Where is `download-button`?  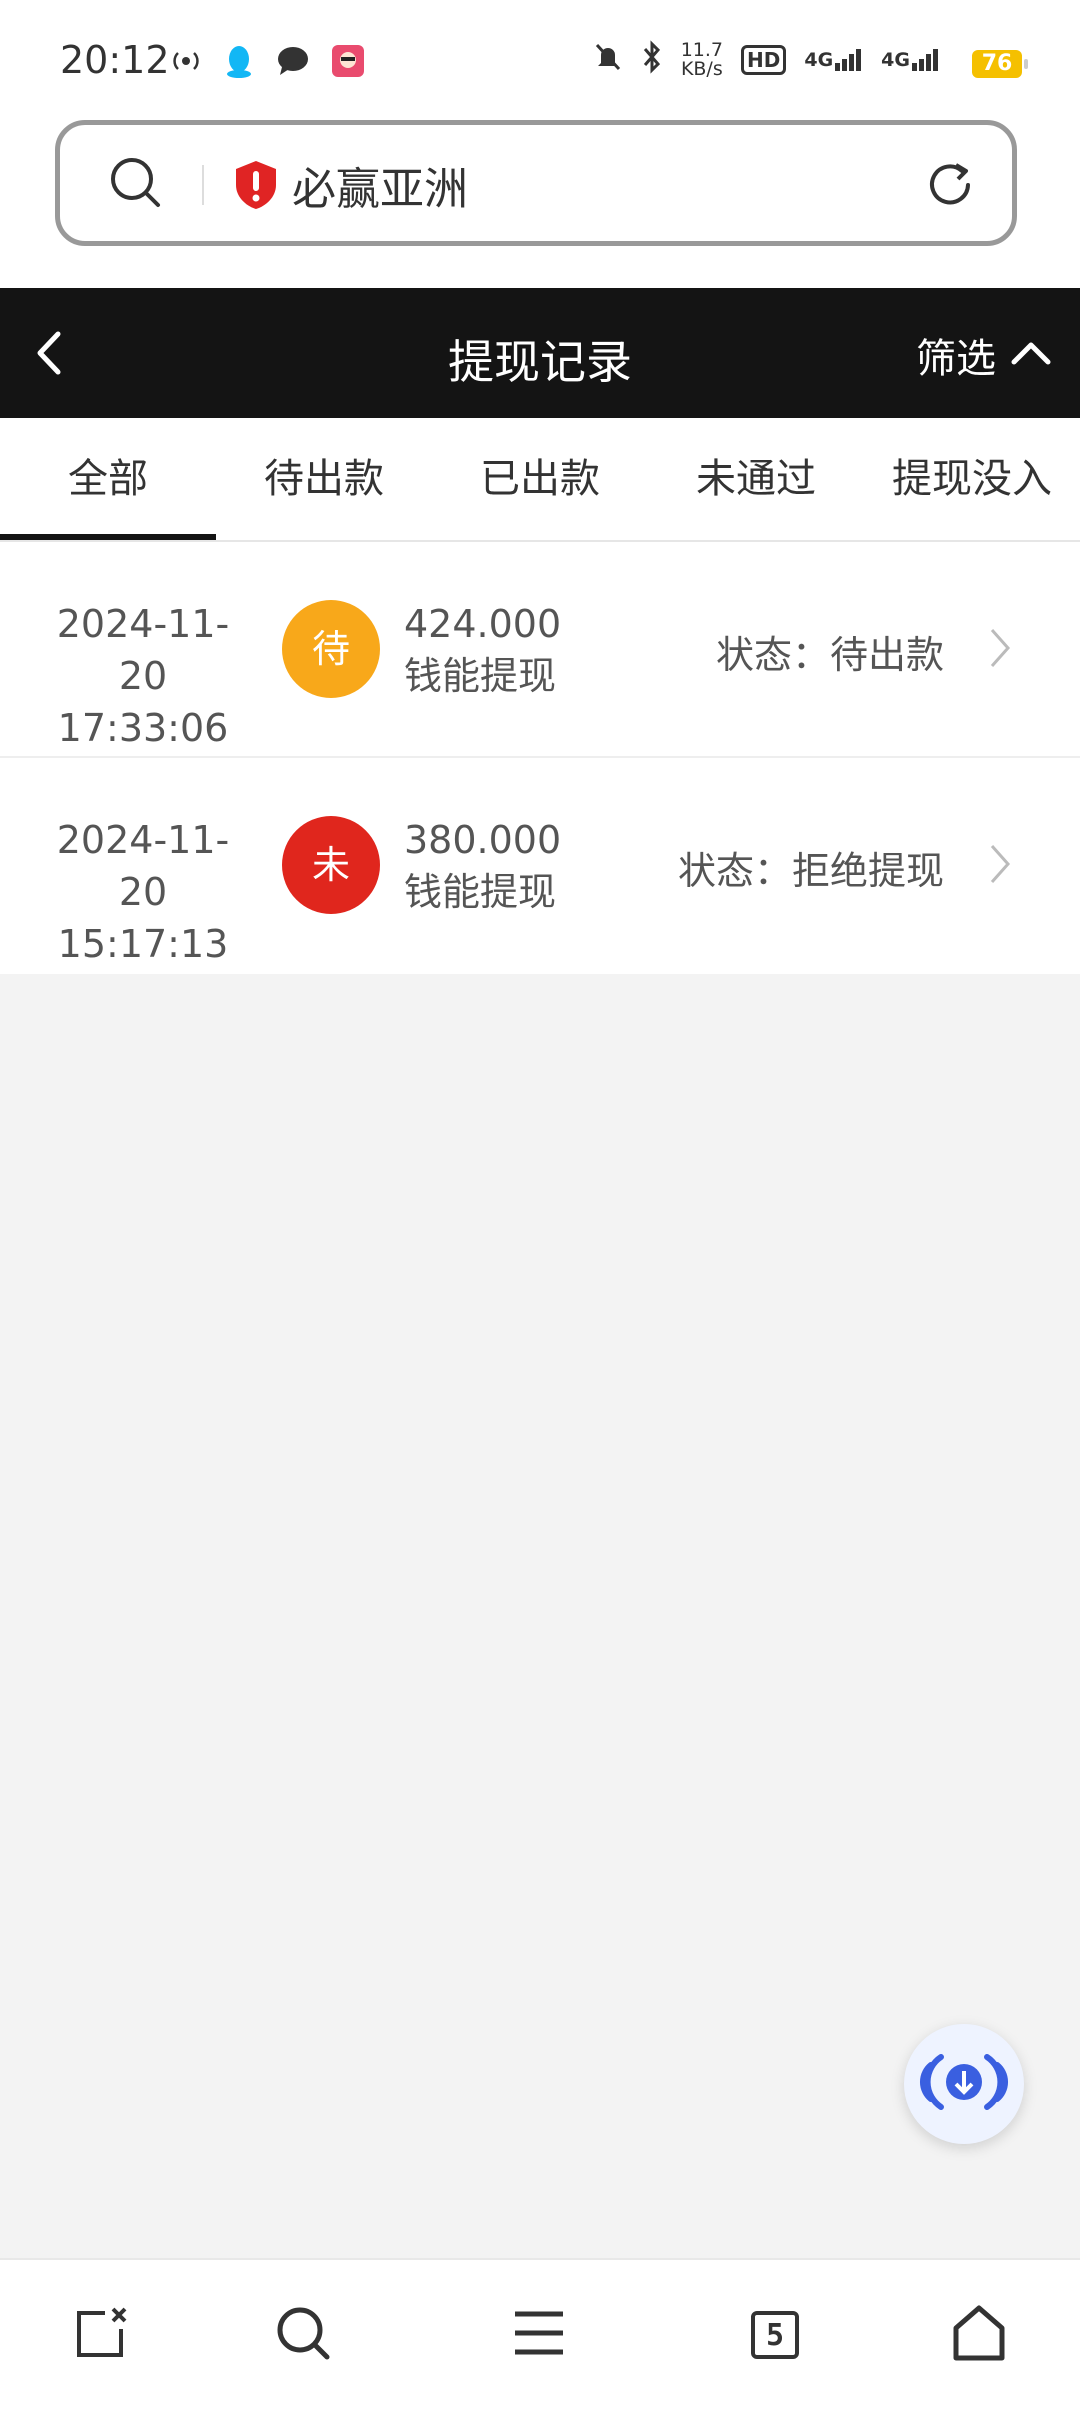
download-button is located at coordinates (964, 2084).